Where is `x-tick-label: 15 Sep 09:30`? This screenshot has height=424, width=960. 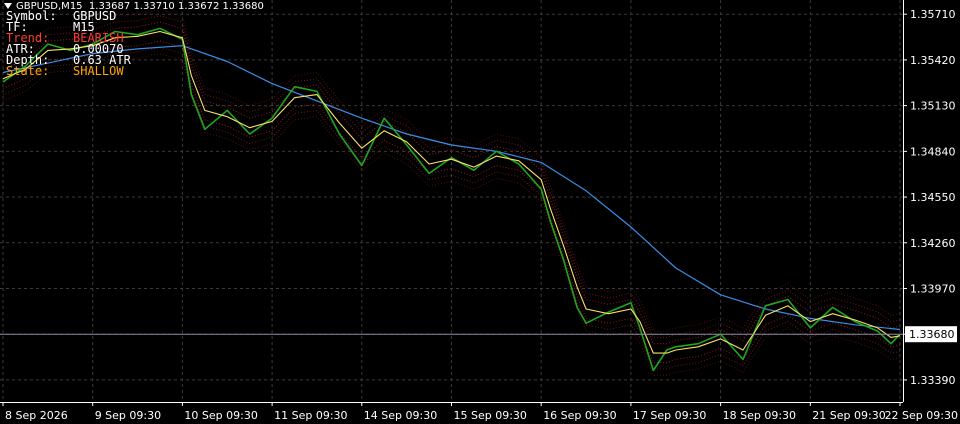 x-tick-label: 15 Sep 09:30 is located at coordinates (490, 415).